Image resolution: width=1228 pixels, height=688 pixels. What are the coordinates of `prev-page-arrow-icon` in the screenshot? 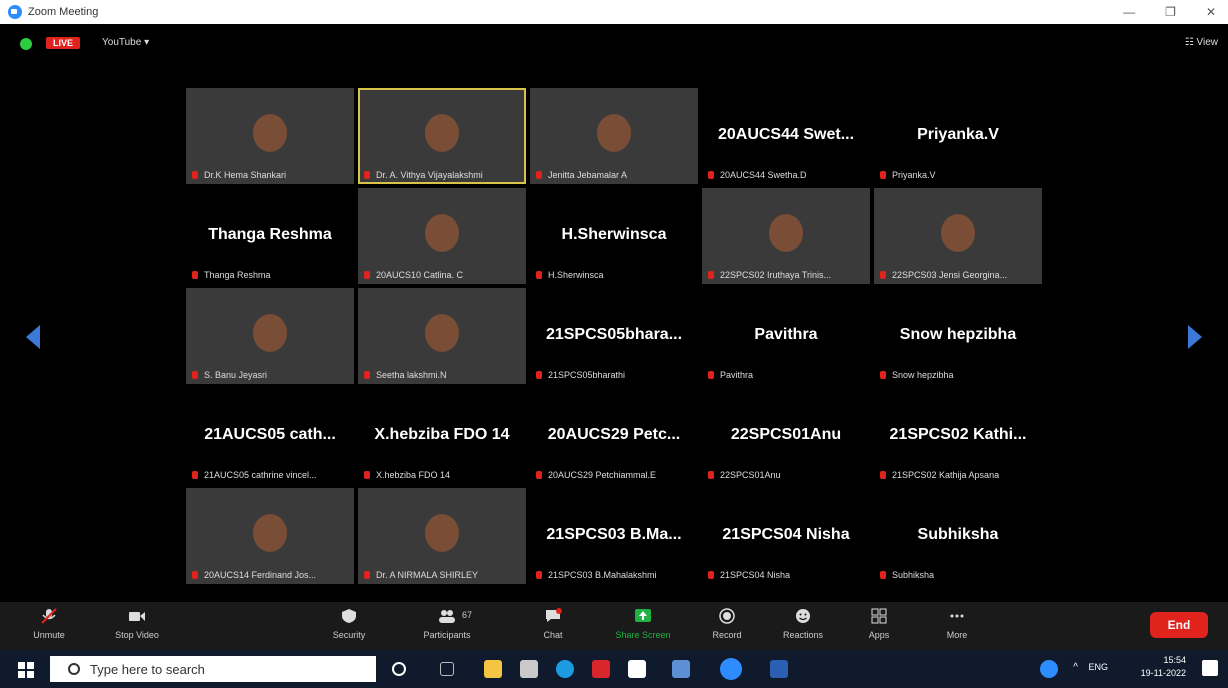 It's located at (33, 337).